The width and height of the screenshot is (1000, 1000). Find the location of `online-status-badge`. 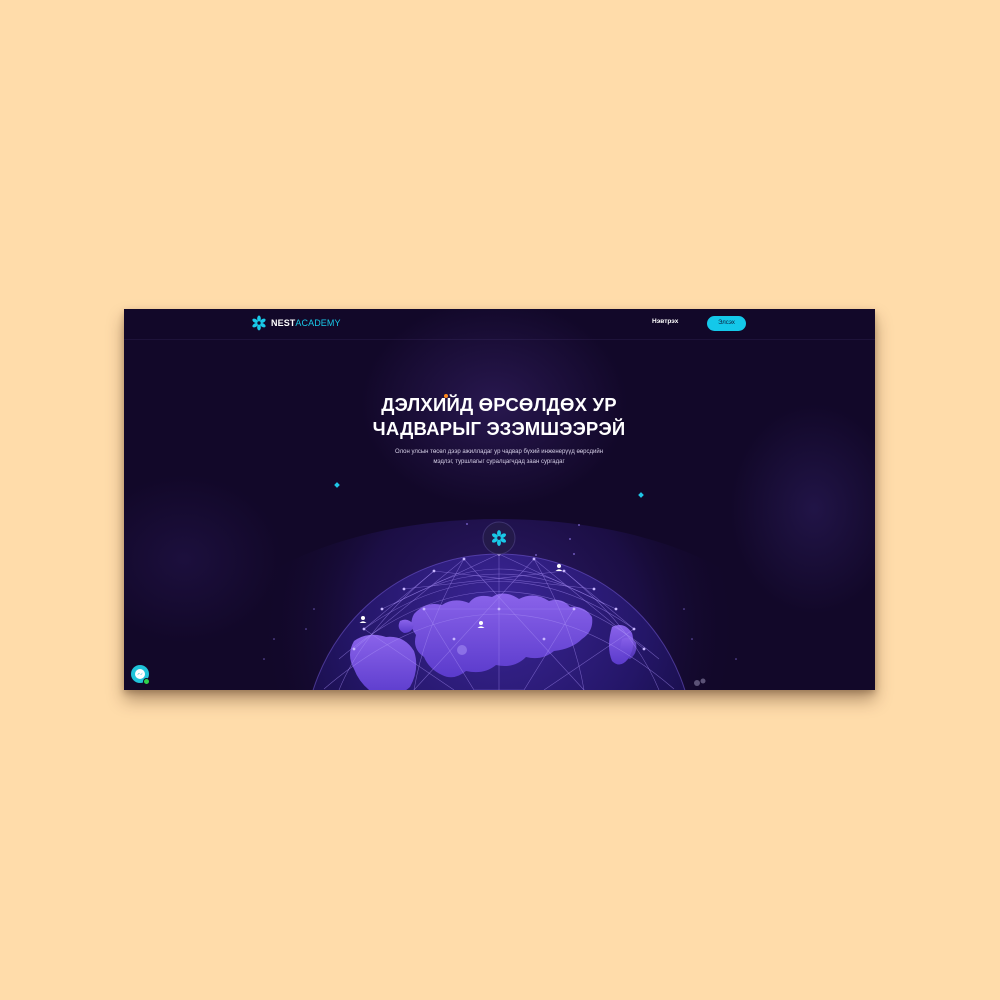

online-status-badge is located at coordinates (146, 681).